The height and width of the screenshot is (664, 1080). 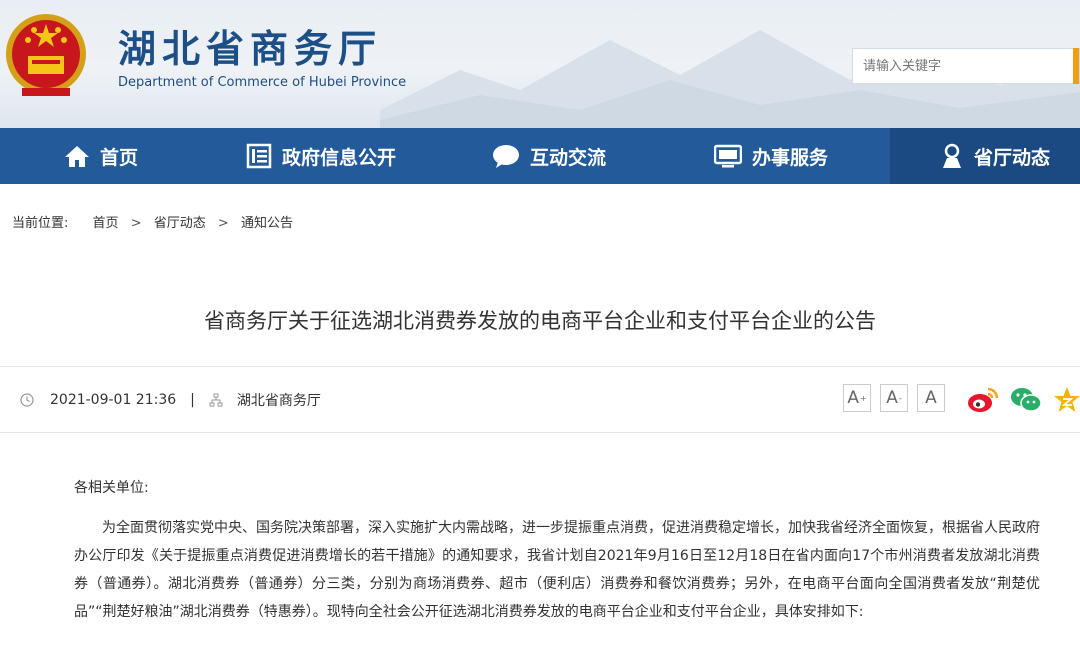 I want to click on search-box, so click(x=966, y=66).